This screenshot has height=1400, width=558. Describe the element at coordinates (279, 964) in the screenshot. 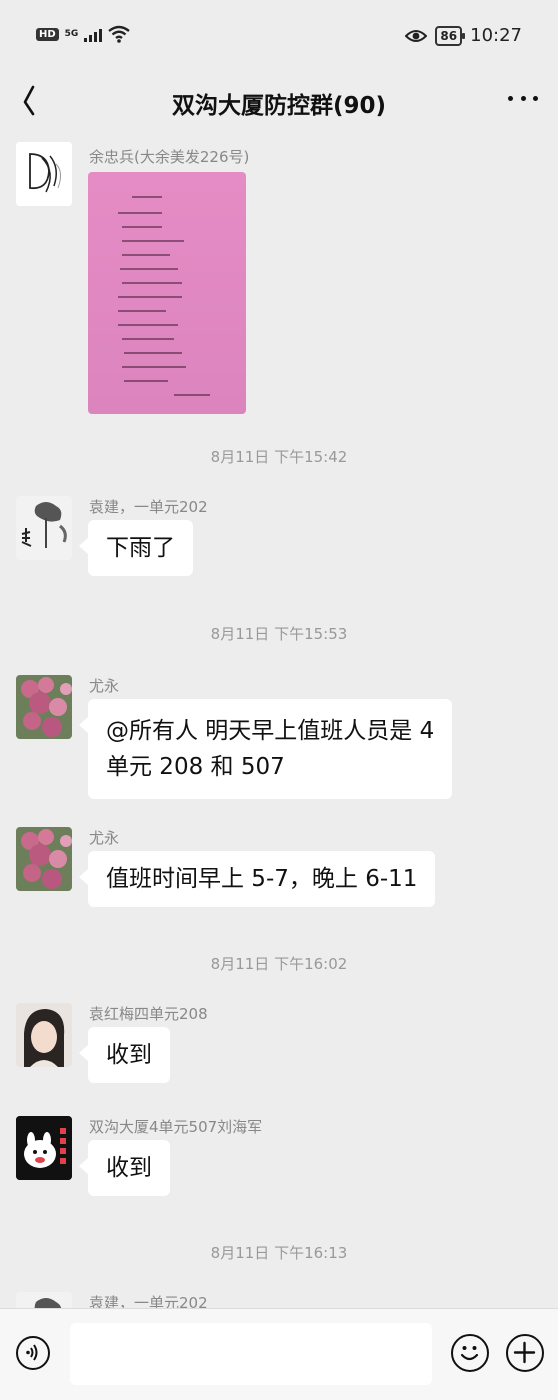

I see `timestamp: 8月11日 下午16:02` at that location.